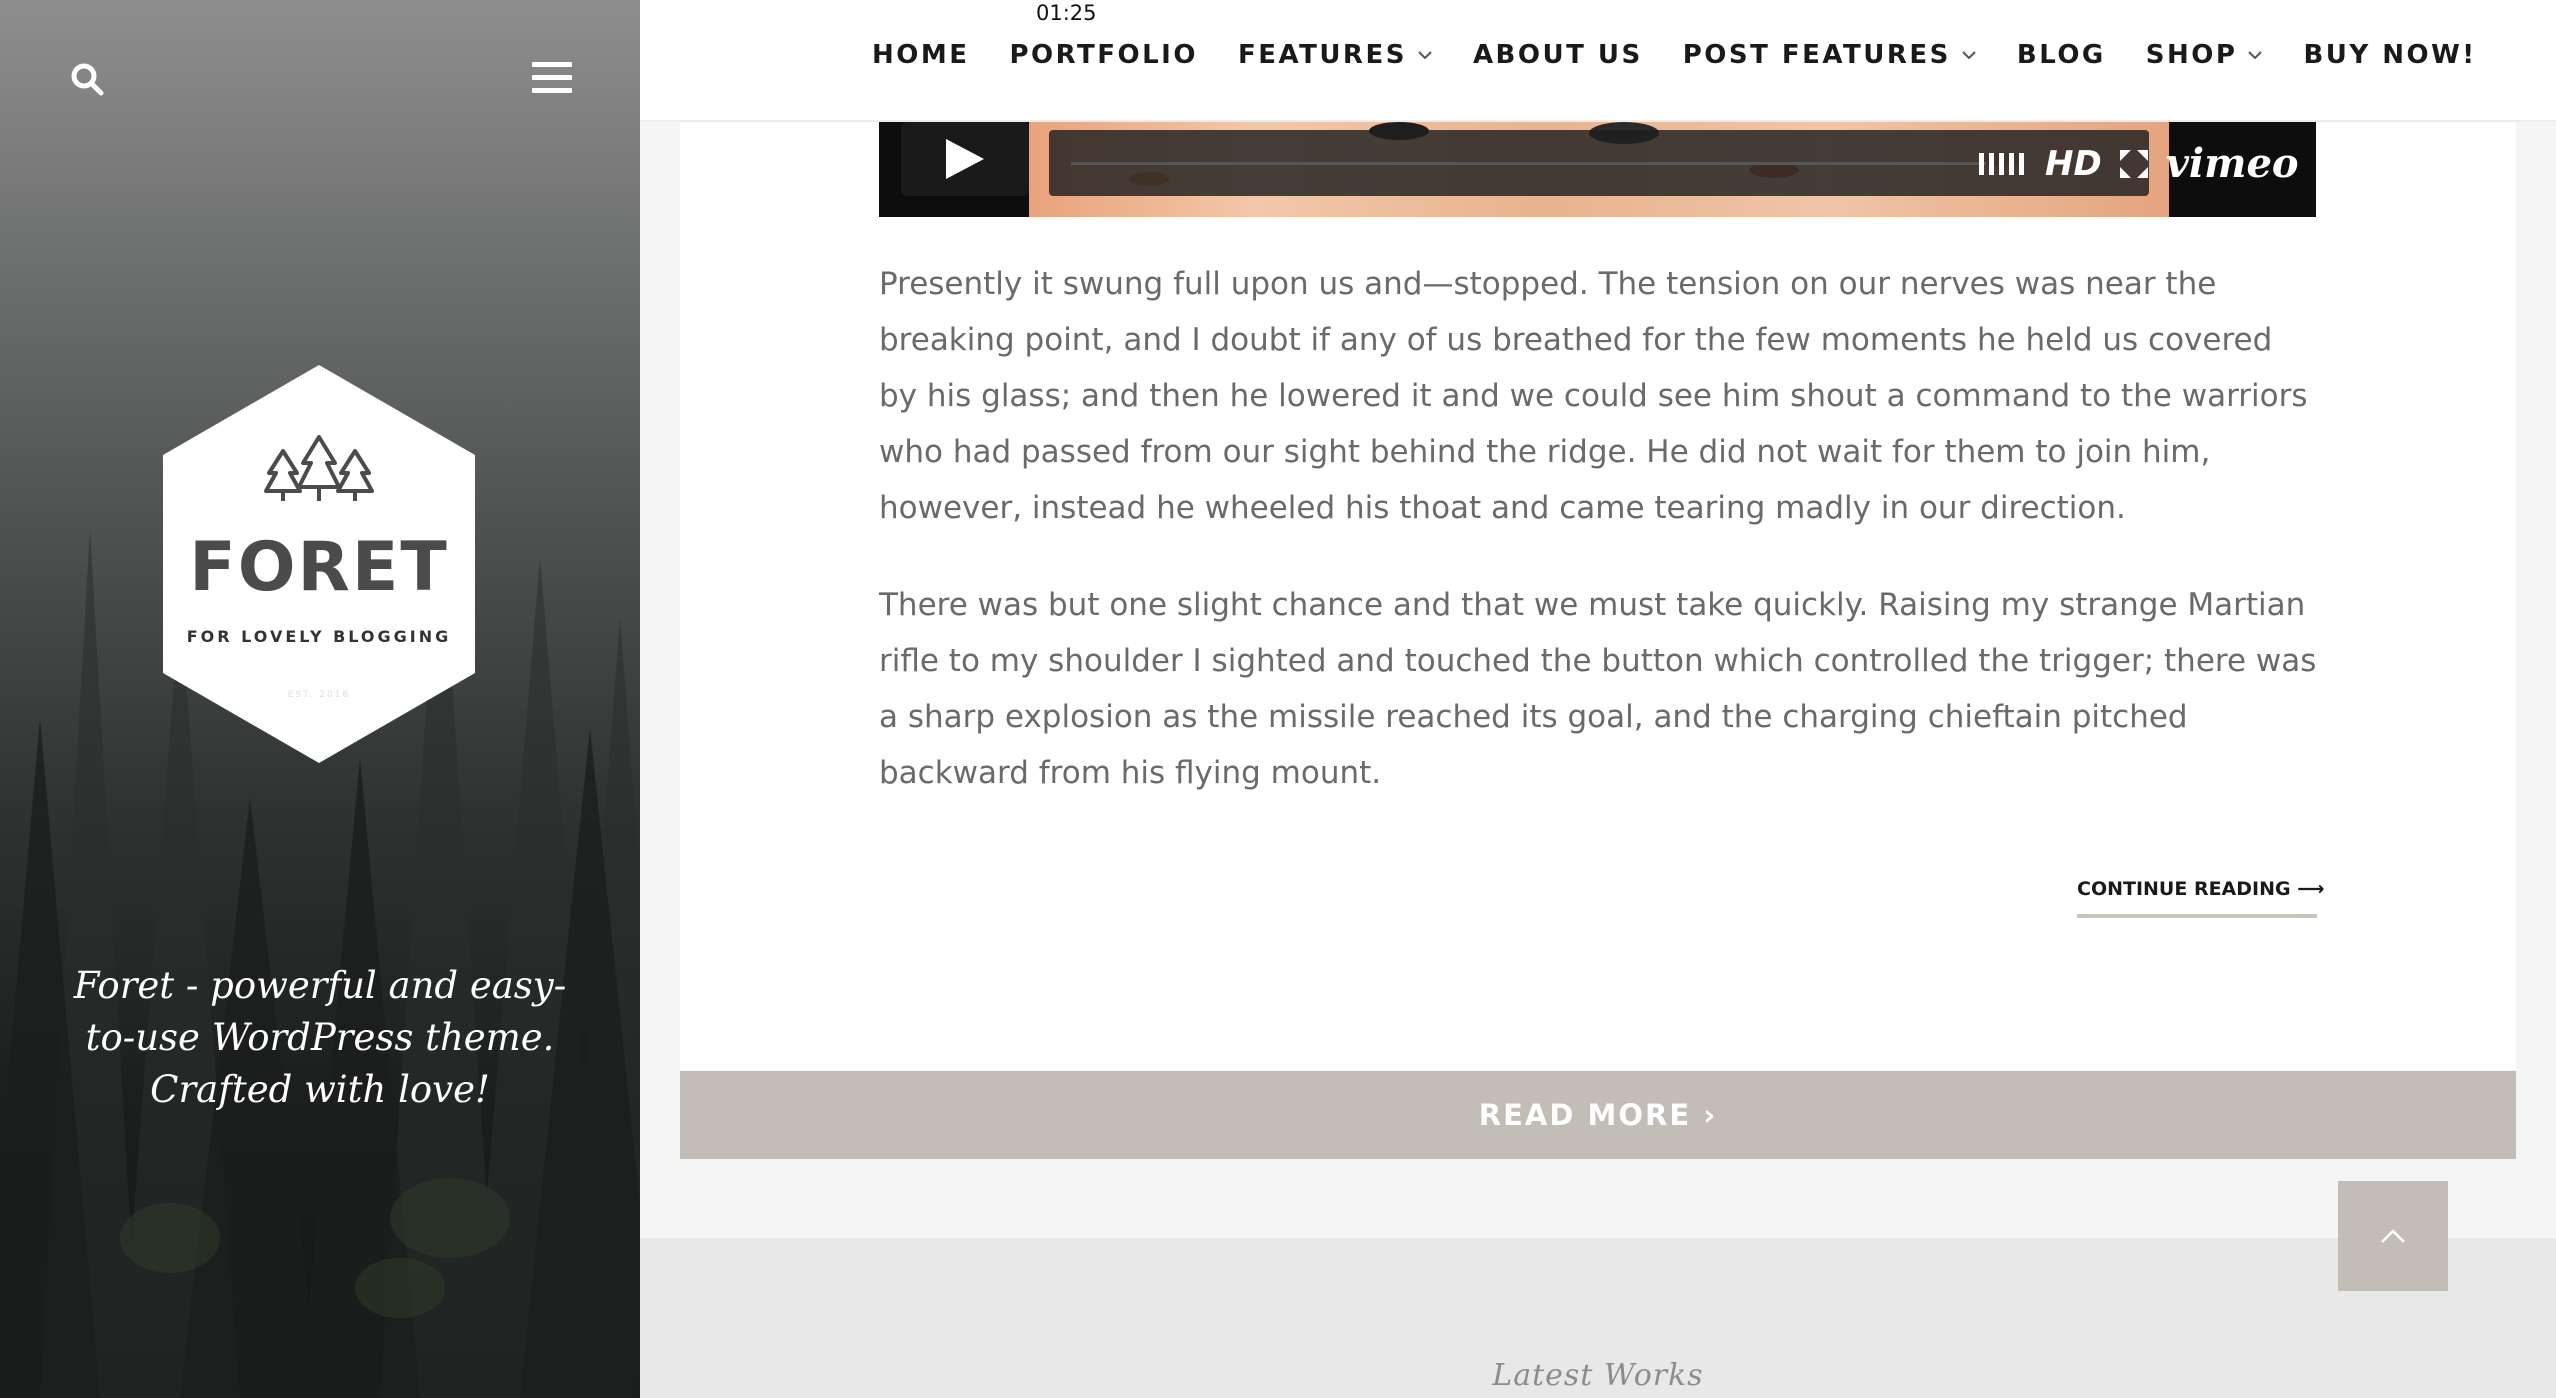 The image size is (2556, 1398). Describe the element at coordinates (1598, 1318) in the screenshot. I see `latest-works-section: Latest Works` at that location.